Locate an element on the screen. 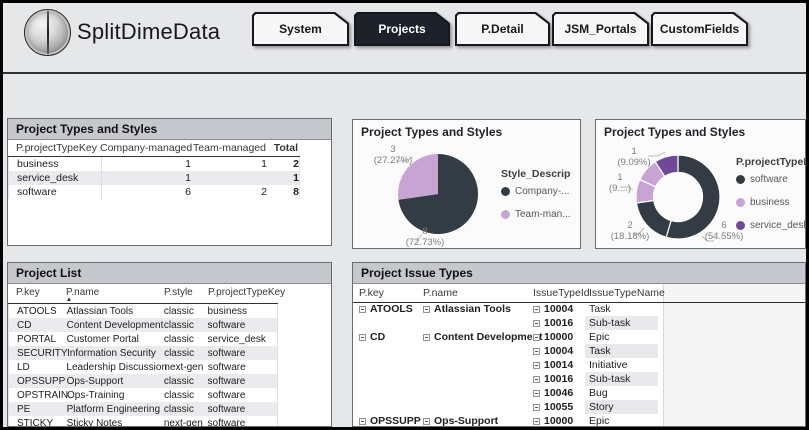 The image size is (809, 430). cell-name: Content Development is located at coordinates (483, 337).